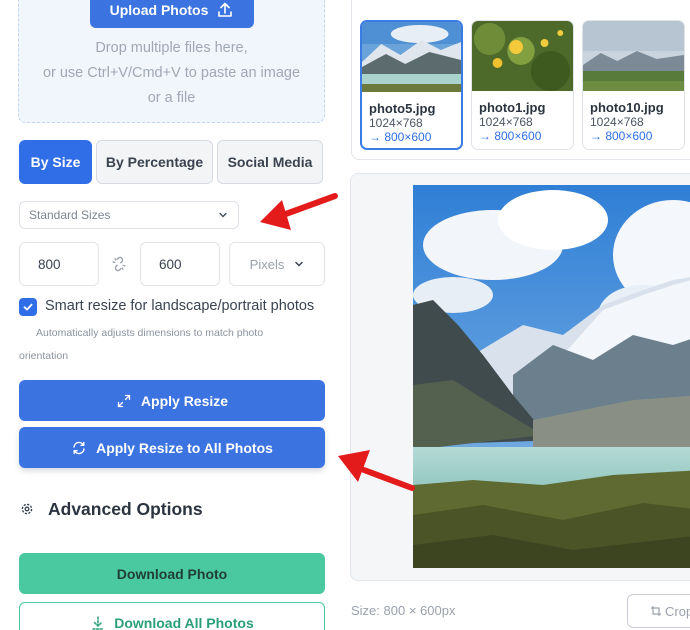 This screenshot has width=690, height=630. I want to click on apply-resize-button: Apply Resize, so click(172, 400).